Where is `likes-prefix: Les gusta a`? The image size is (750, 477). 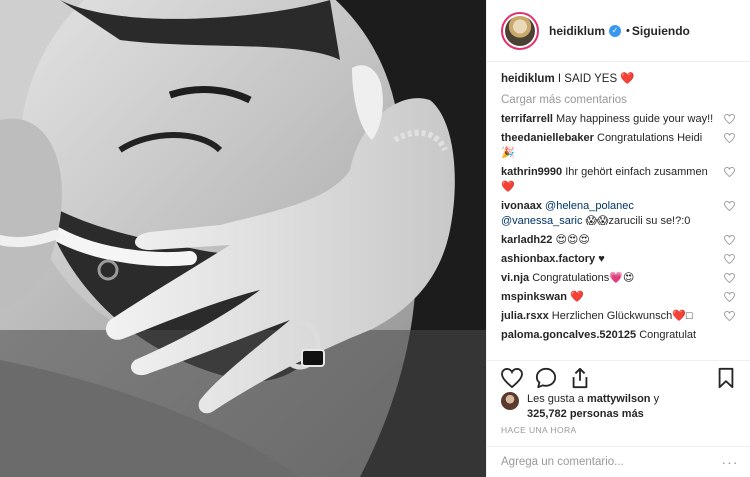
likes-prefix: Les gusta a is located at coordinates (555, 399).